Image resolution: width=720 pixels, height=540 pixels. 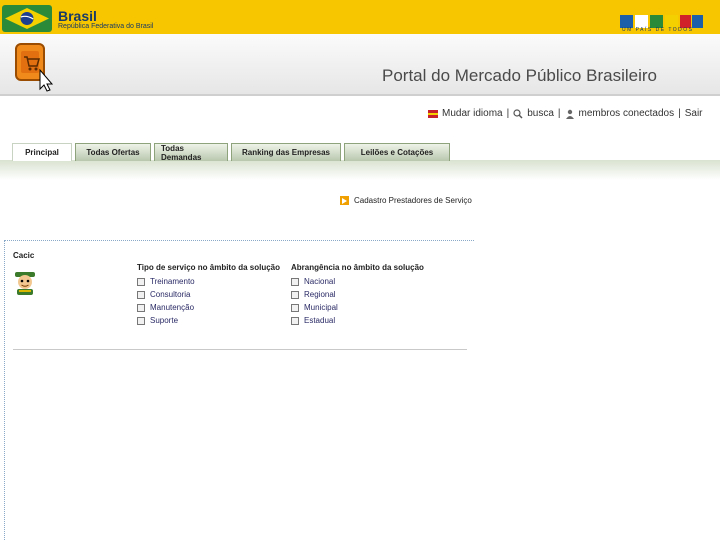 I want to click on option-treinamento: Treinamento, so click(x=208, y=281).